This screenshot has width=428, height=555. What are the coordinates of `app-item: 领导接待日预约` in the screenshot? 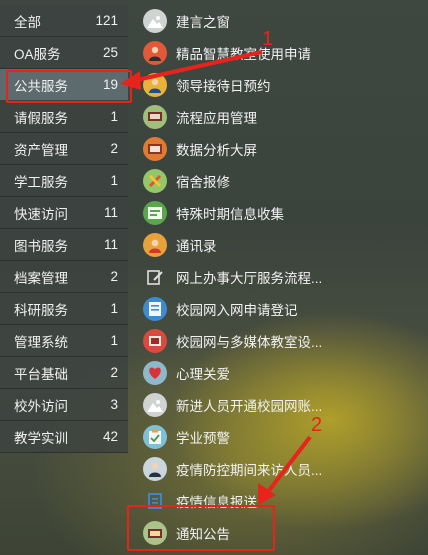 It's located at (281, 85).